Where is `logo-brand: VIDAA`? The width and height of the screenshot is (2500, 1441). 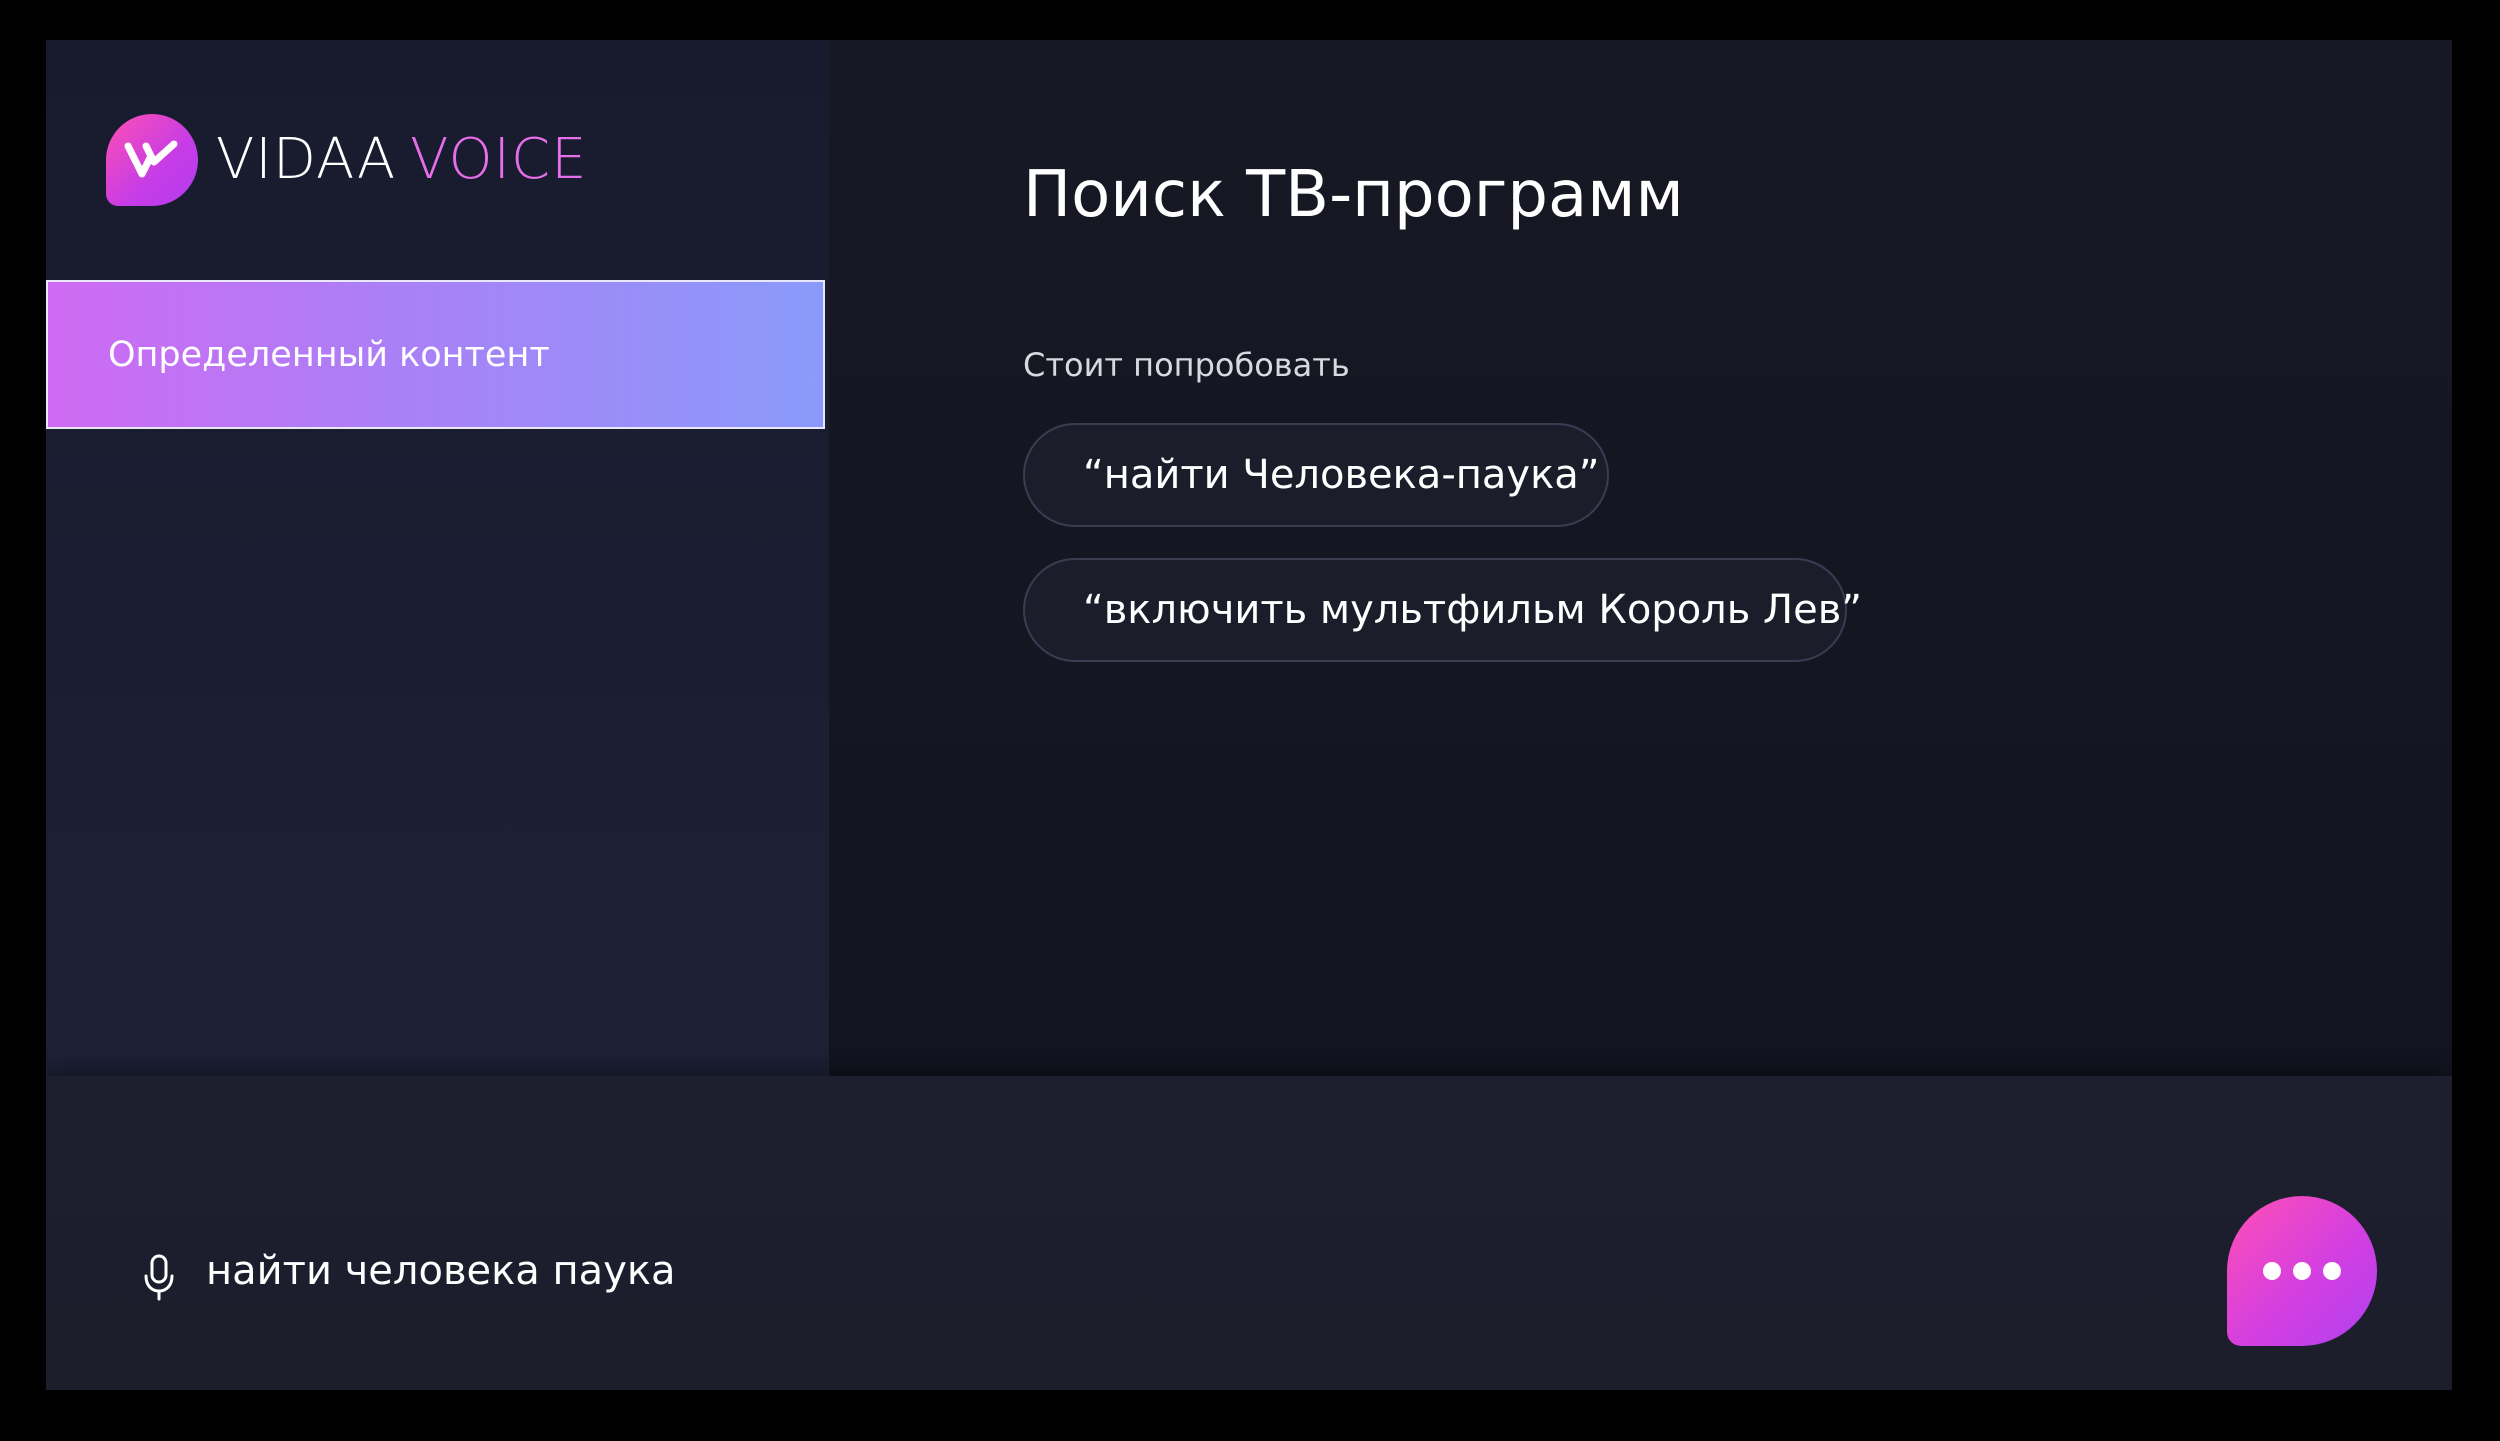
logo-brand: VIDAA is located at coordinates (306, 159).